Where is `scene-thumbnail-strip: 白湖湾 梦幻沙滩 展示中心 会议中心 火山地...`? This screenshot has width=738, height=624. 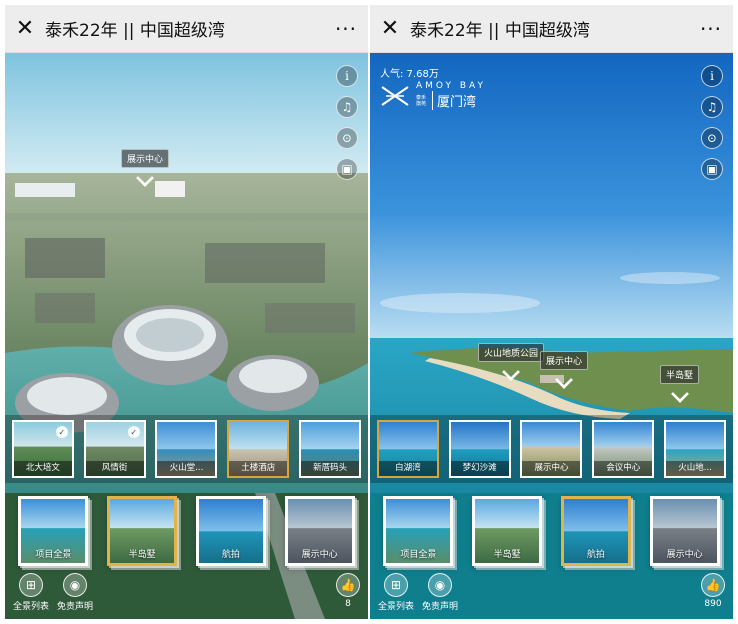
scene-thumbnail-strip: 白湖湾 梦幻沙滩 展示中心 会议中心 火山地... is located at coordinates (551, 449).